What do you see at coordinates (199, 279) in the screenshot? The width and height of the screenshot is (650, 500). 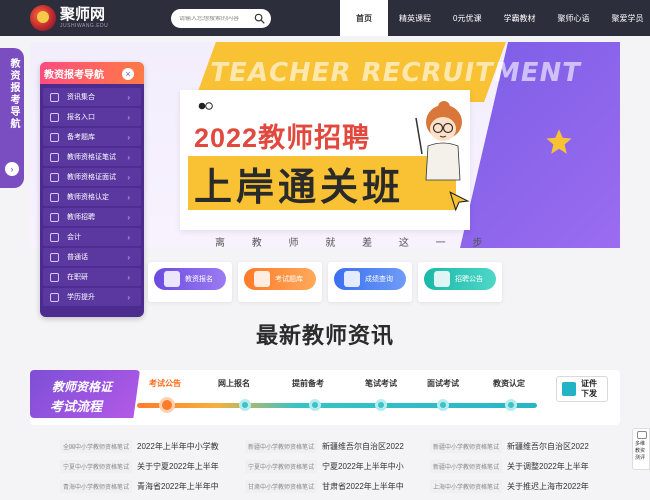 I see `quick-entry-label: 教资报名` at bounding box center [199, 279].